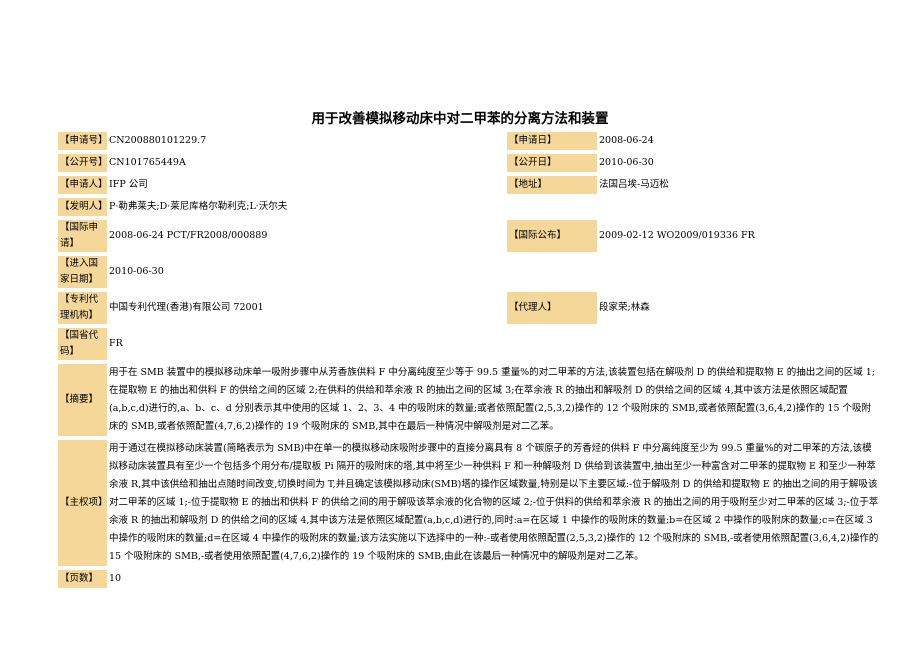 This screenshot has height=651, width=920. What do you see at coordinates (83, 503) in the screenshot?
I see `main-claim-label: 【主权项】` at bounding box center [83, 503].